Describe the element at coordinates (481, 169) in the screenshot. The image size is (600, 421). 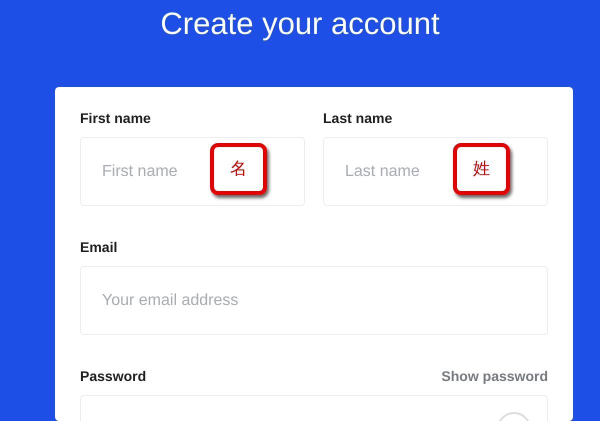
I see `annotation-label: 姓` at that location.